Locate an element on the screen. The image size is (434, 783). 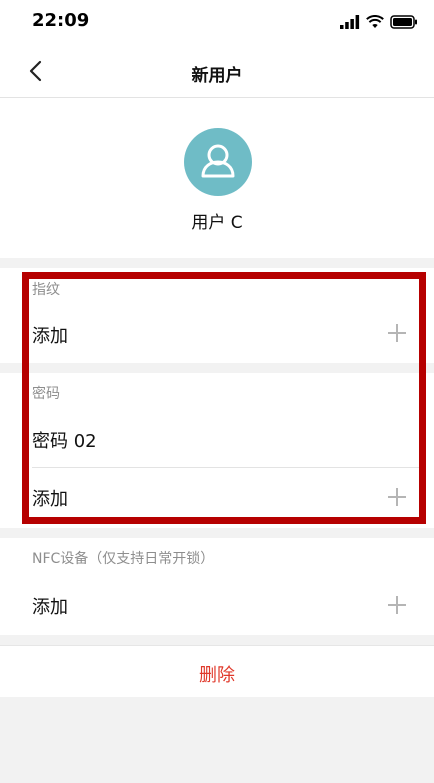
nfc-add-label: 添加 is located at coordinates (50, 607).